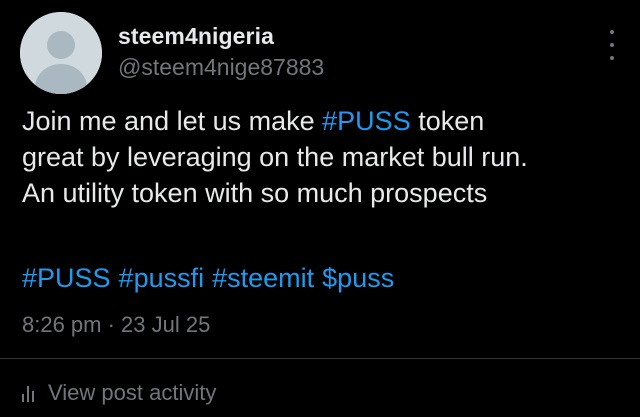 Image resolution: width=640 pixels, height=417 pixels. What do you see at coordinates (162, 278) in the screenshot?
I see `hashtag-link: #pussfi` at bounding box center [162, 278].